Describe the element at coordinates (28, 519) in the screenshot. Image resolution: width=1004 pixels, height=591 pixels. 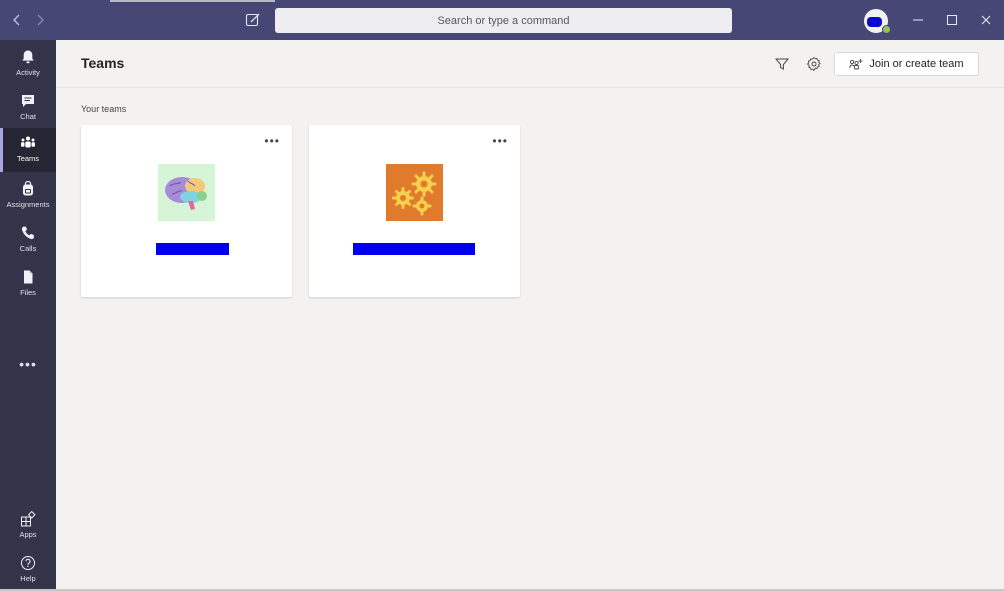
I see `apps-icon` at that location.